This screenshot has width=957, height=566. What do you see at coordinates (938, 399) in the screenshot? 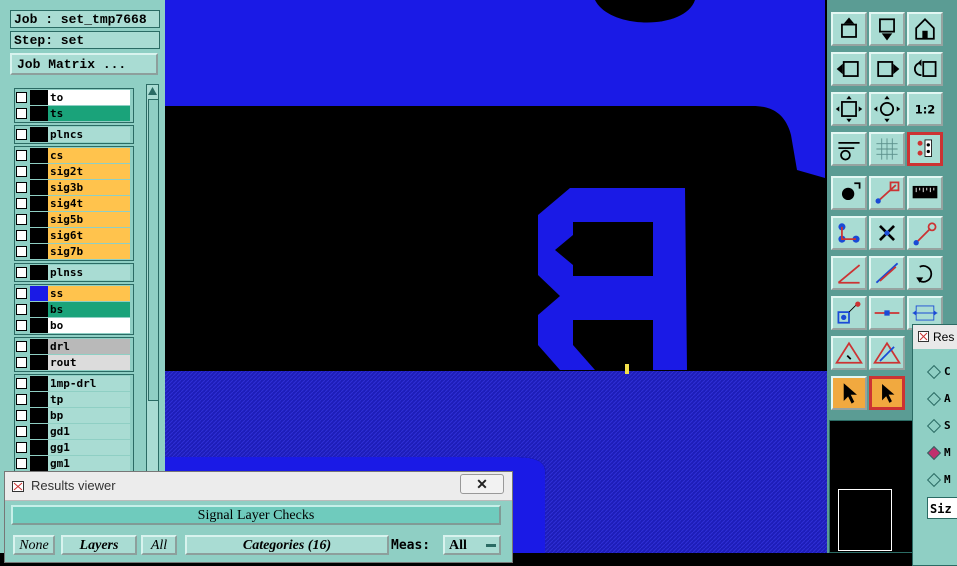
I see `option-a-radio: A` at bounding box center [938, 399].